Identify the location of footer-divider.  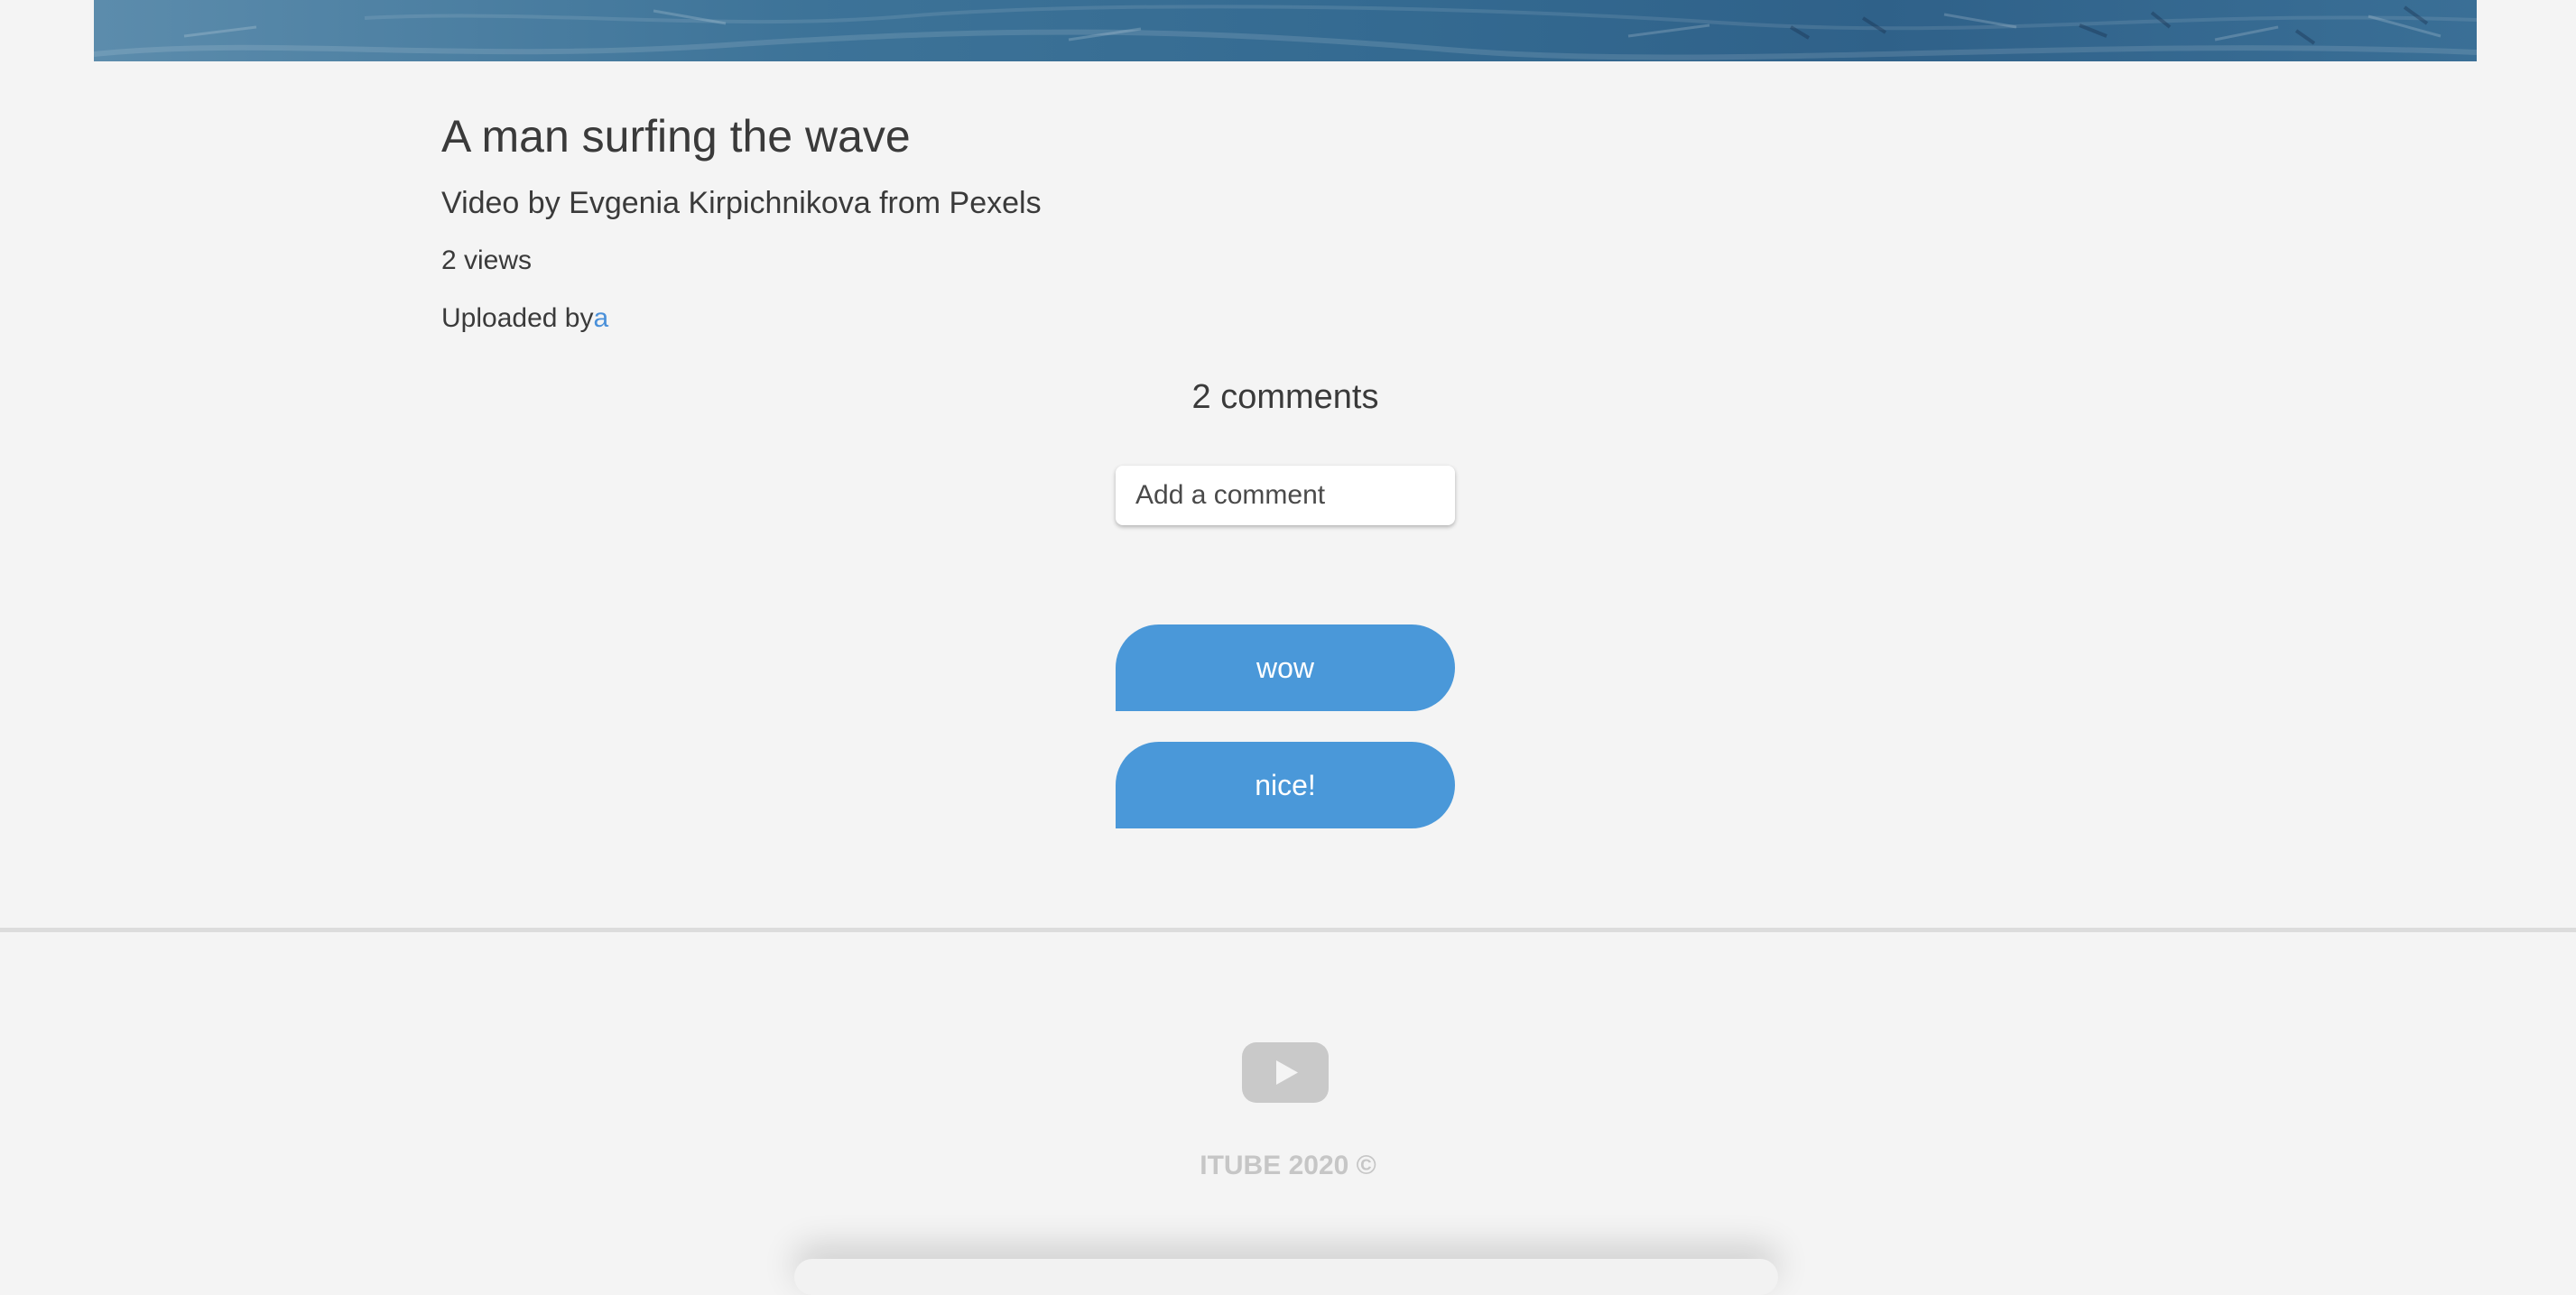
(1288, 930).